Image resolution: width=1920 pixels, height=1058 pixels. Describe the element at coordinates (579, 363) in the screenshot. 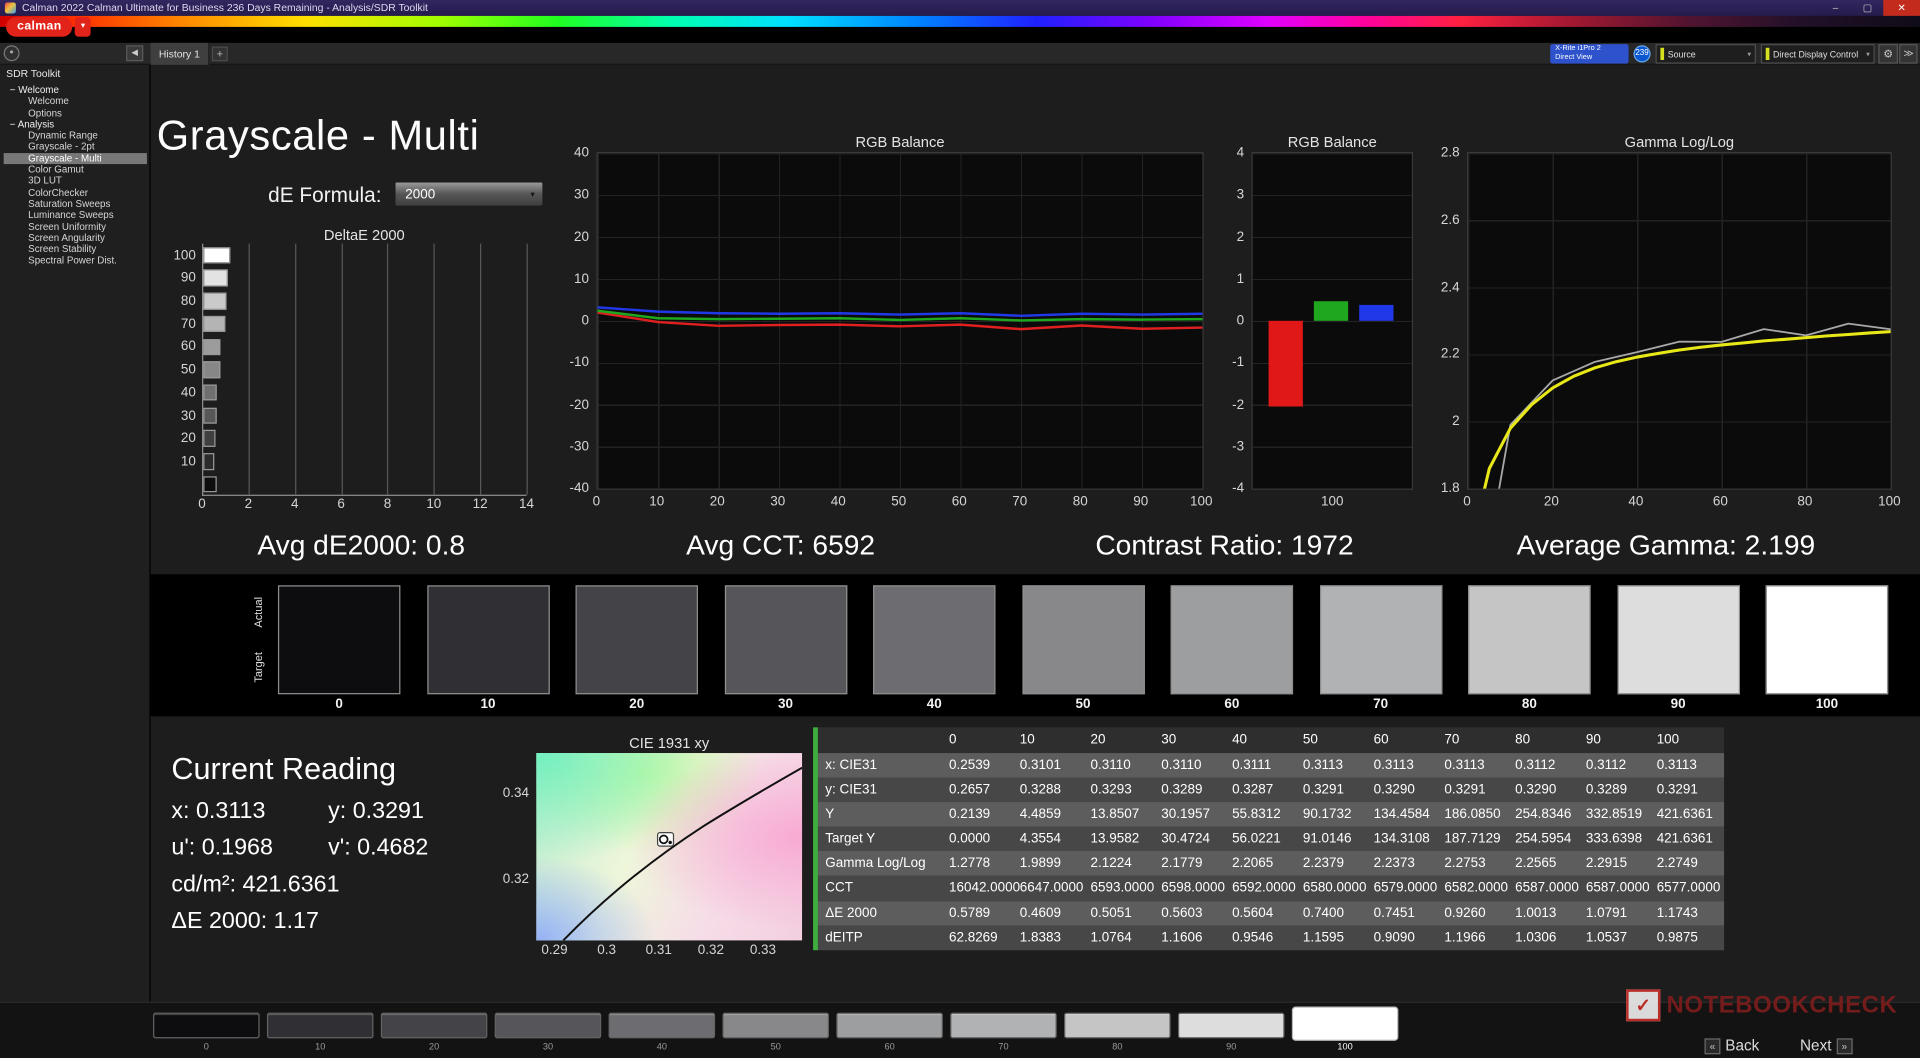

I see `rgb-line-y-label: -10` at that location.